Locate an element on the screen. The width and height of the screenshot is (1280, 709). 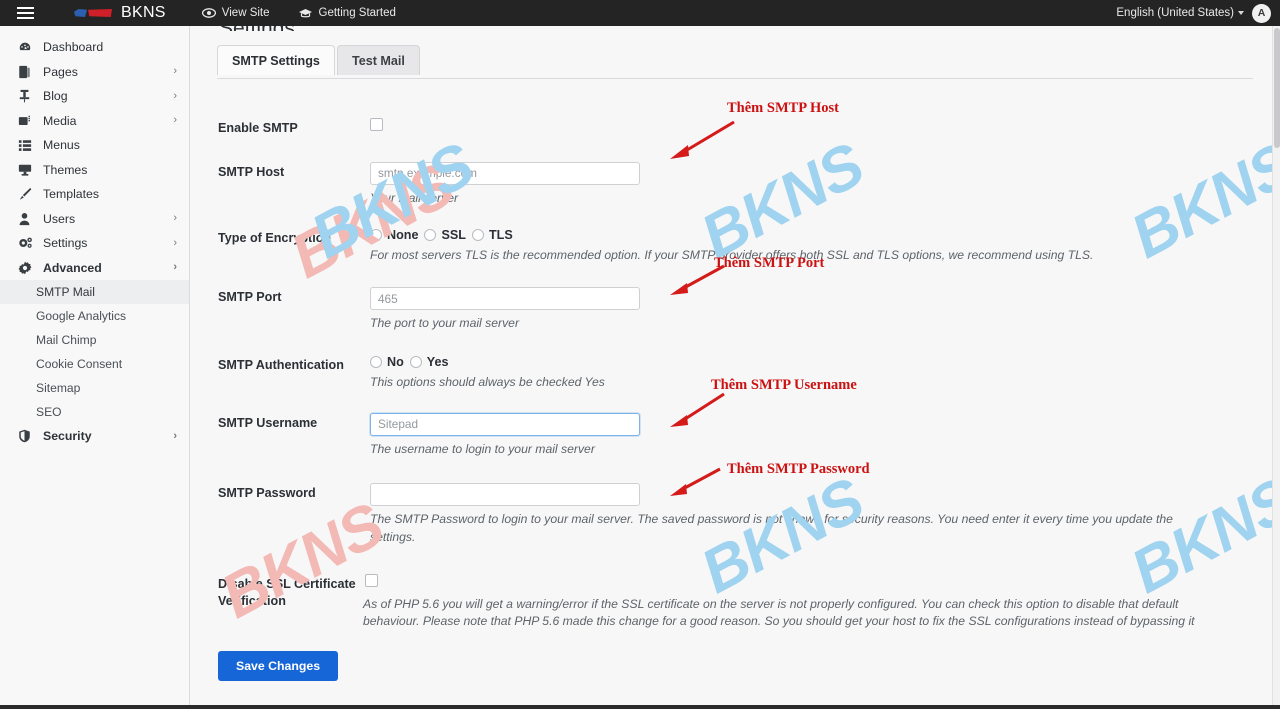
getting-started-link: Getting Started is located at coordinates (347, 13).